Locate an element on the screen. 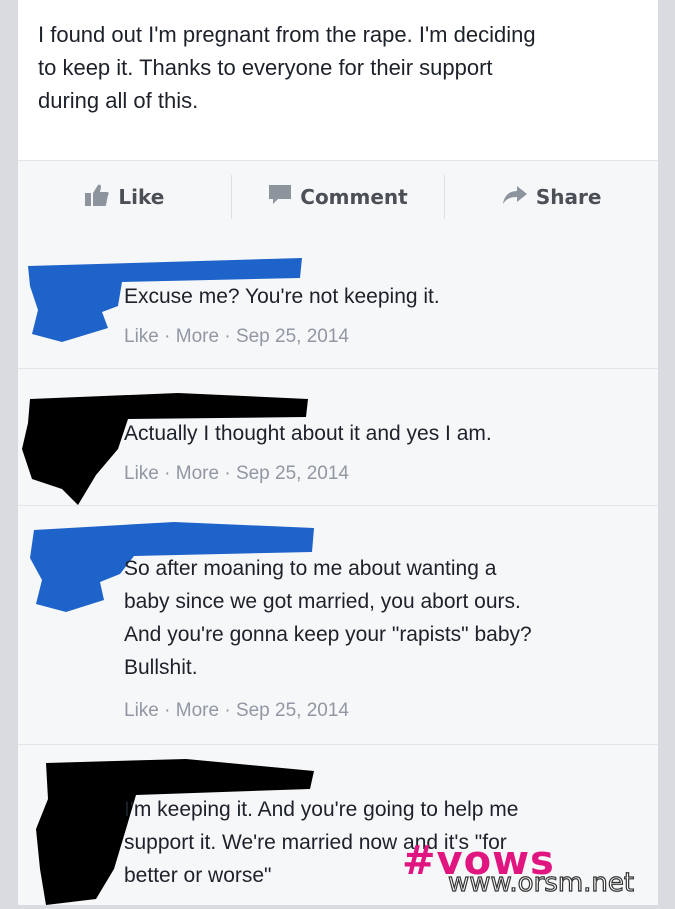 Image resolution: width=675 pixels, height=909 pixels. share-label: Share is located at coordinates (568, 197).